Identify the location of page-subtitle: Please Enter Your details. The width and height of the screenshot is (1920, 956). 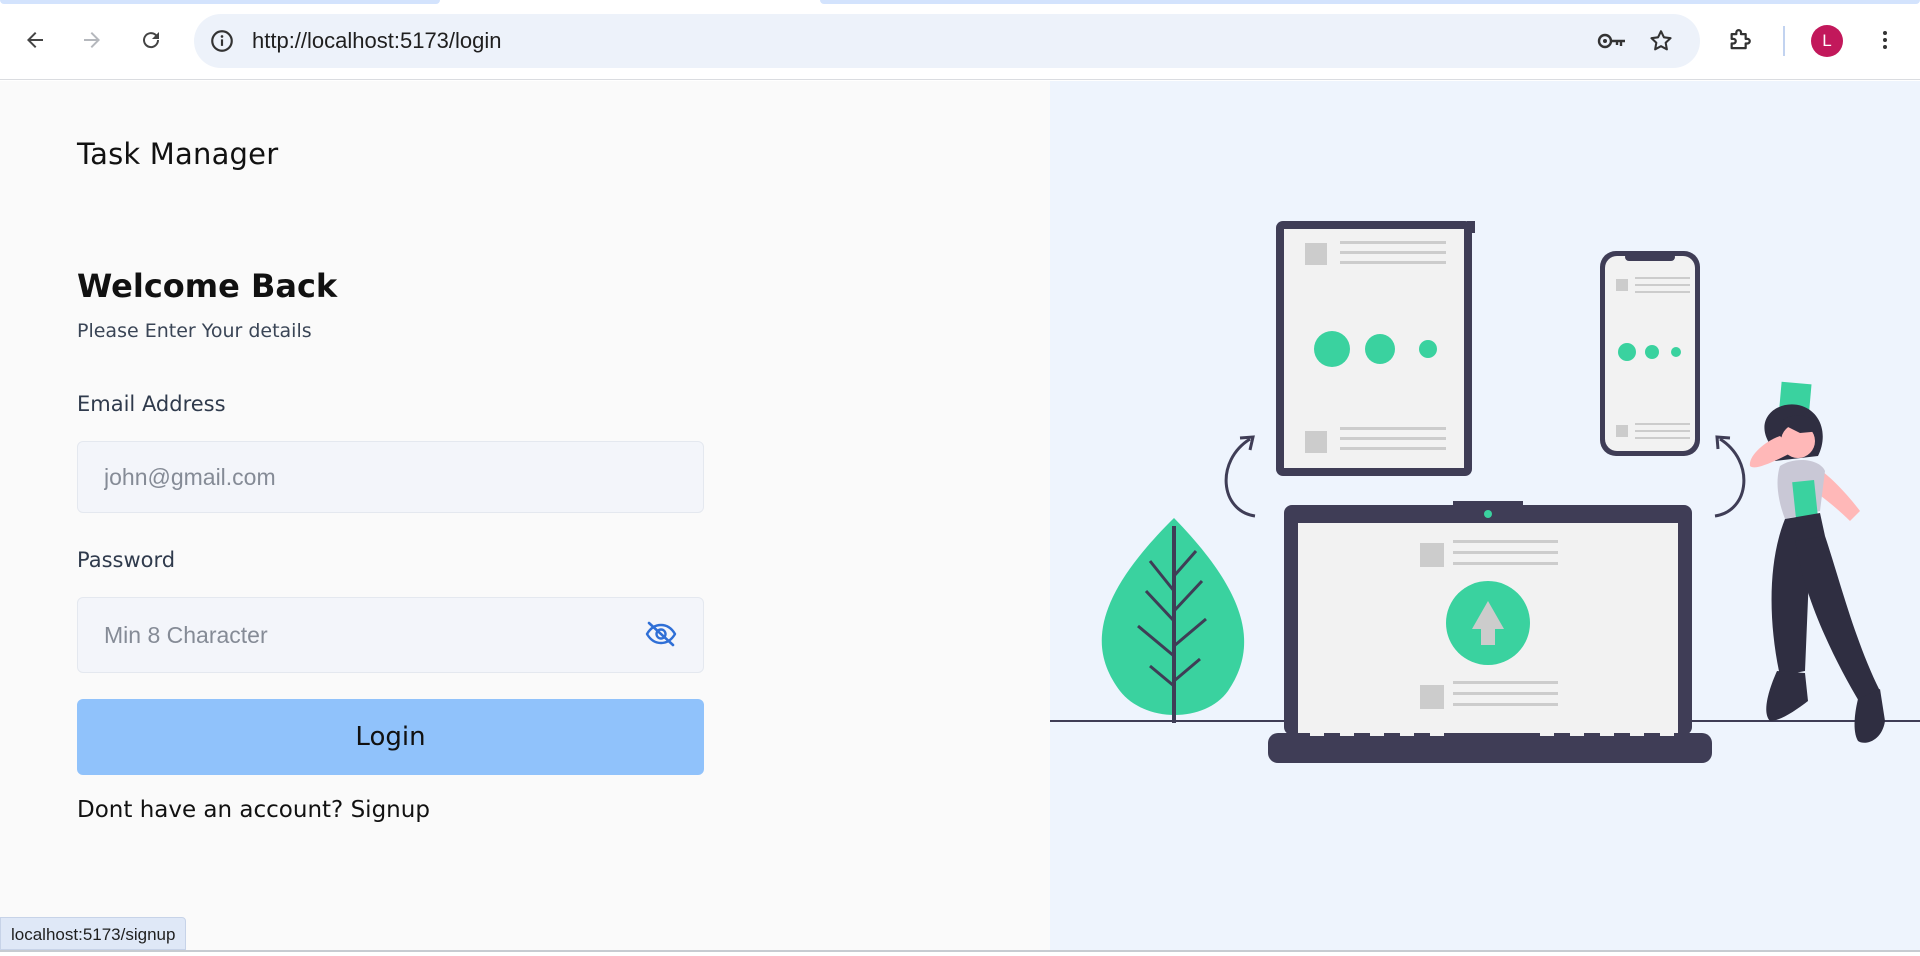
(194, 331).